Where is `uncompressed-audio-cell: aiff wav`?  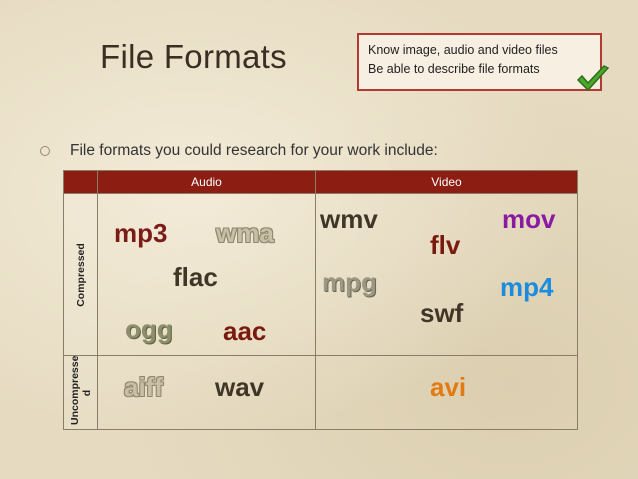
uncompressed-audio-cell: aiff wav is located at coordinates (206, 392).